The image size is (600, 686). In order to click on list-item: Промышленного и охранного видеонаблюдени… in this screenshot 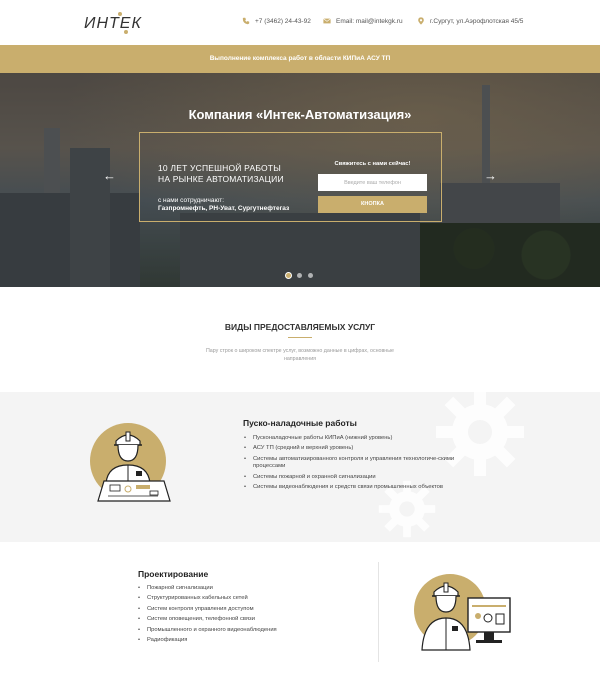, I will do `click(253, 631)`.